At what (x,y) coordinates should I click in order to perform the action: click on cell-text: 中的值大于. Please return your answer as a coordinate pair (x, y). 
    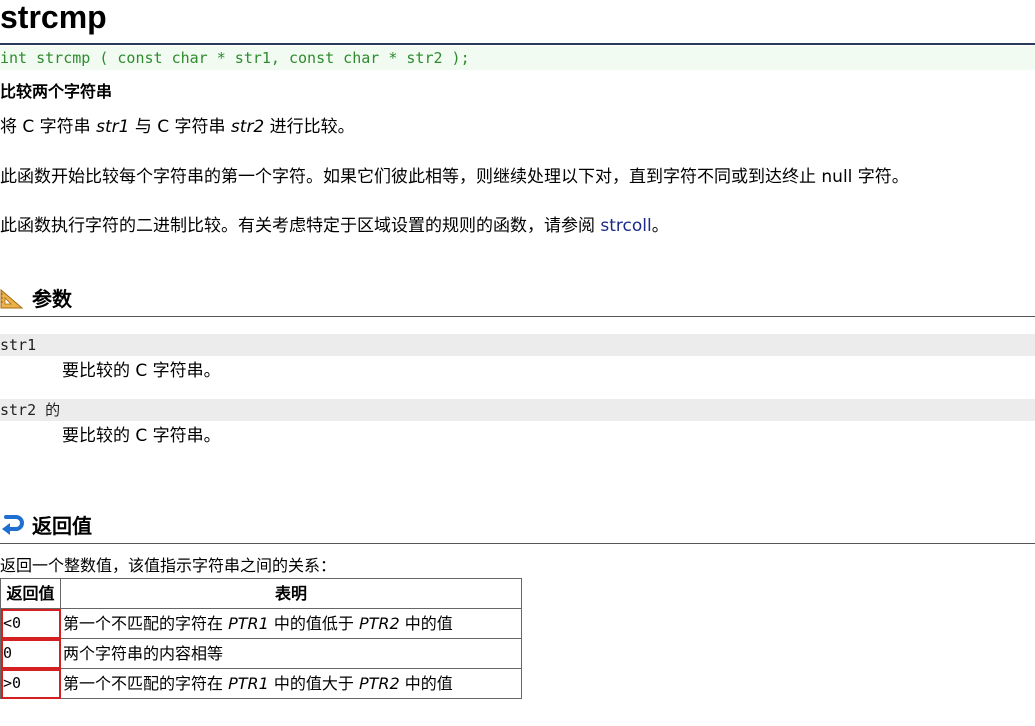
    Looking at the image, I should click on (313, 683).